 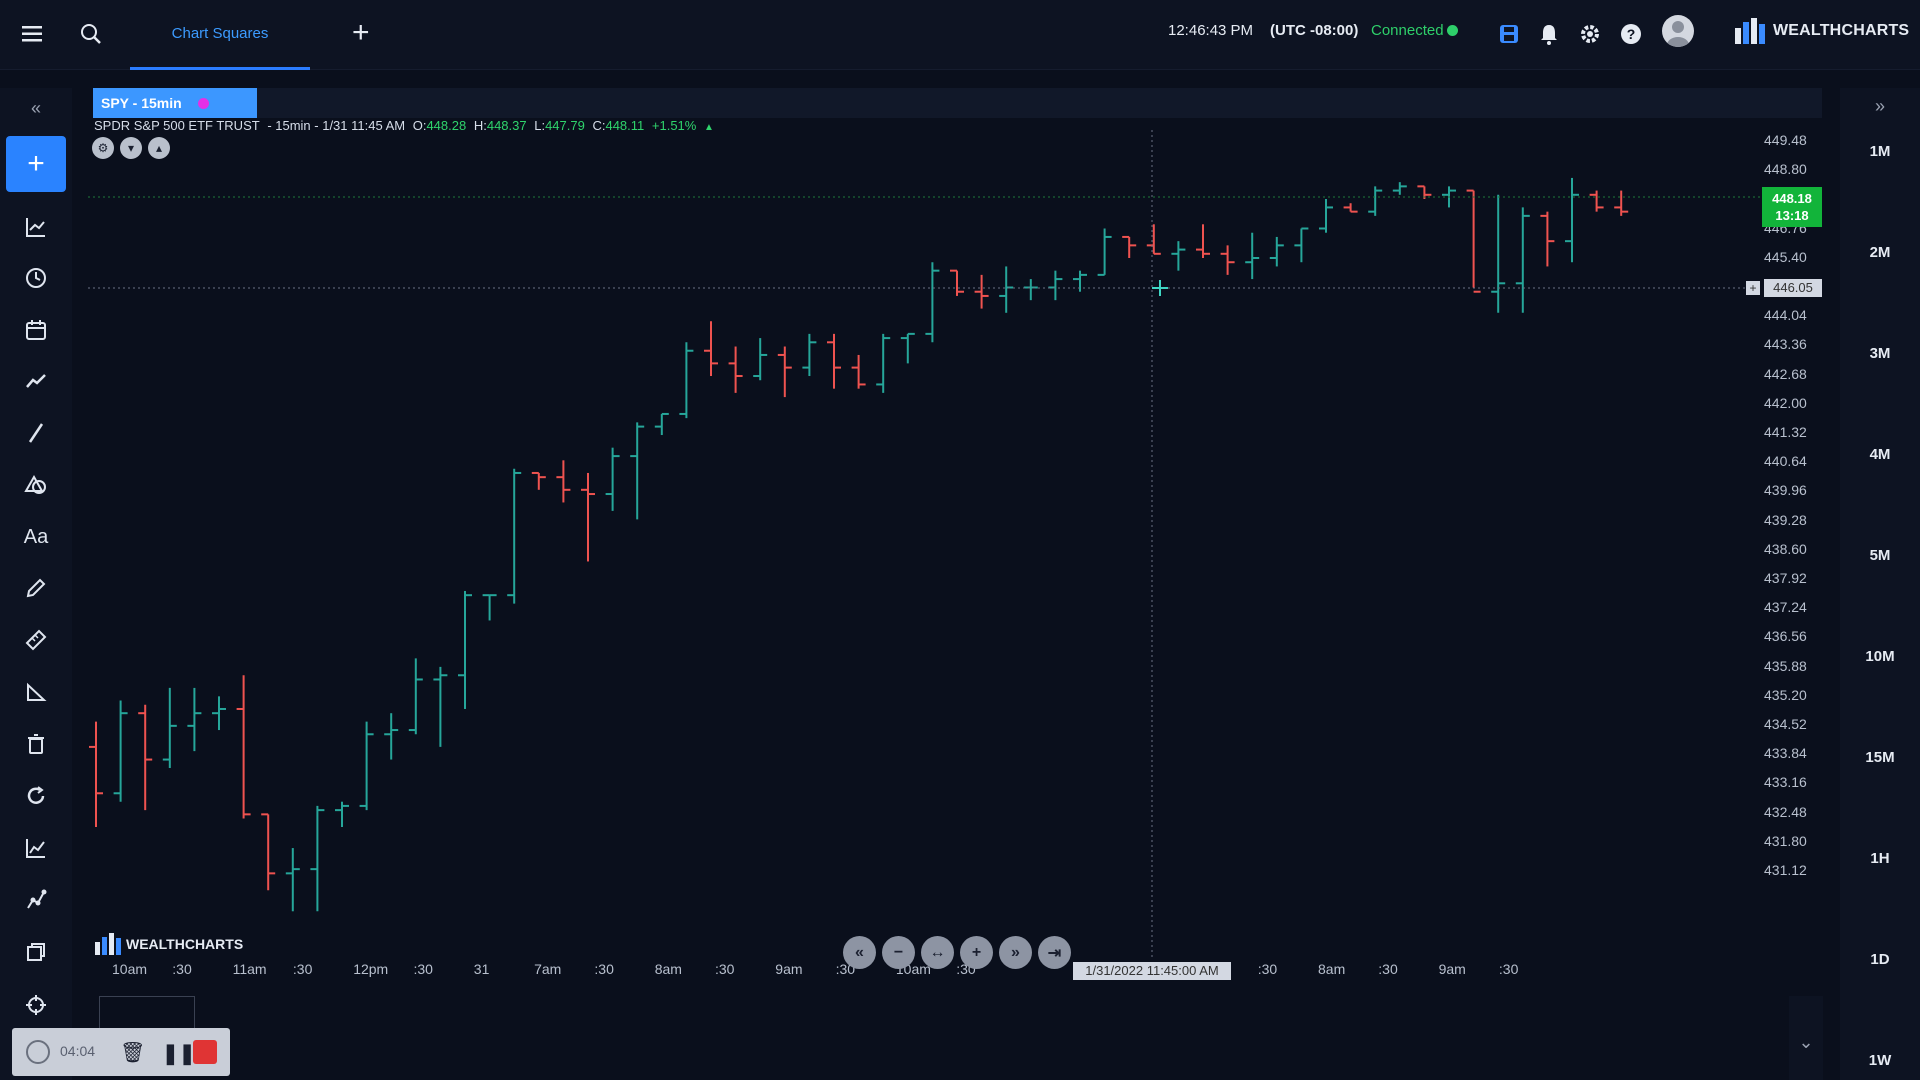 What do you see at coordinates (1785, 169) in the screenshot?
I see `price-tick-label: 448.80` at bounding box center [1785, 169].